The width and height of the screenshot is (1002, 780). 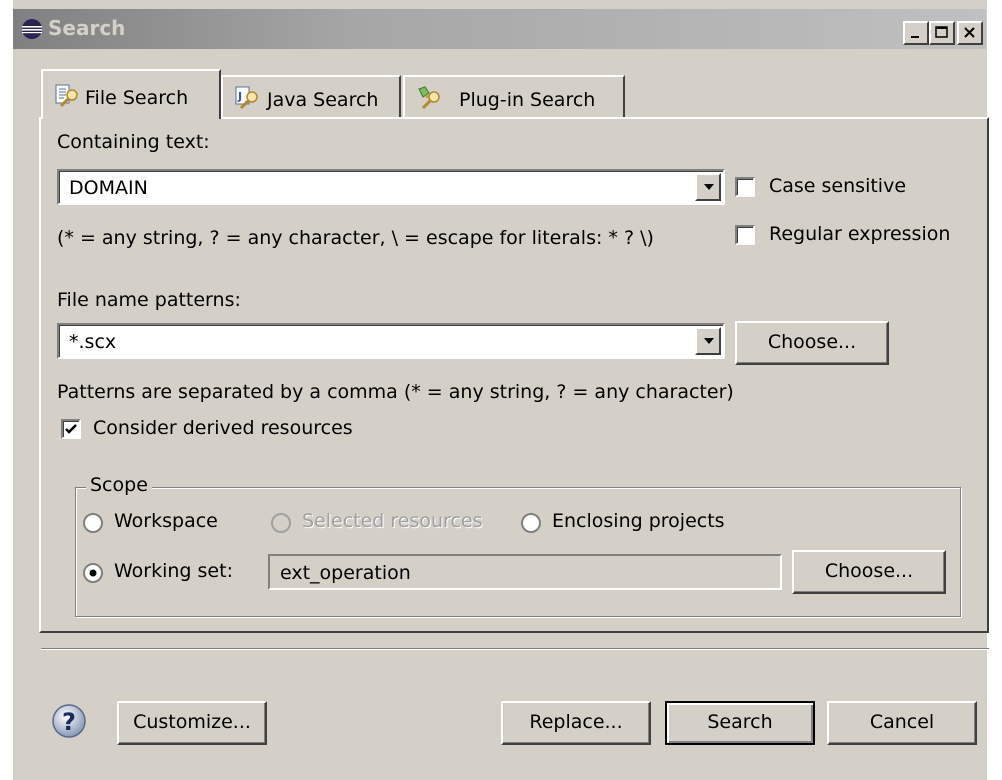 What do you see at coordinates (531, 523) in the screenshot?
I see `enclosing-projects-radio` at bounding box center [531, 523].